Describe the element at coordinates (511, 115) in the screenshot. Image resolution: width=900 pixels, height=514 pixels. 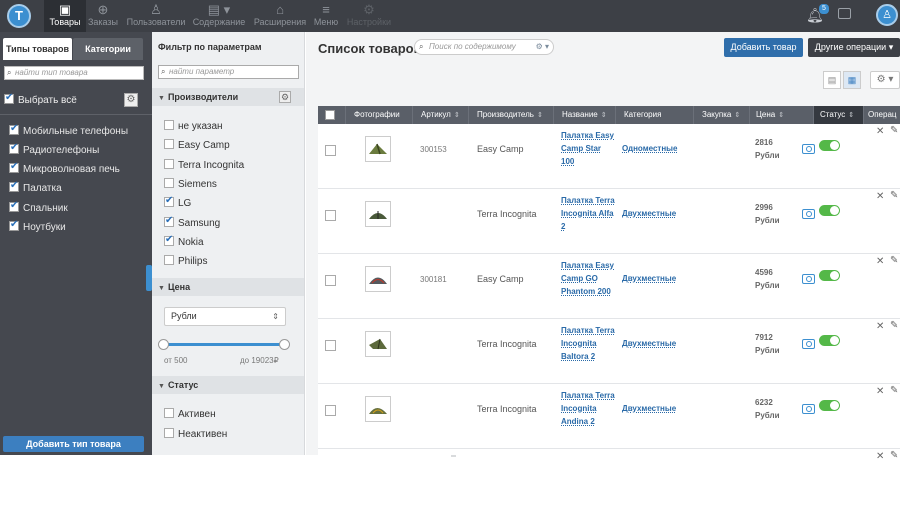
I see `col-manufacturer: Производитель ⇕` at that location.